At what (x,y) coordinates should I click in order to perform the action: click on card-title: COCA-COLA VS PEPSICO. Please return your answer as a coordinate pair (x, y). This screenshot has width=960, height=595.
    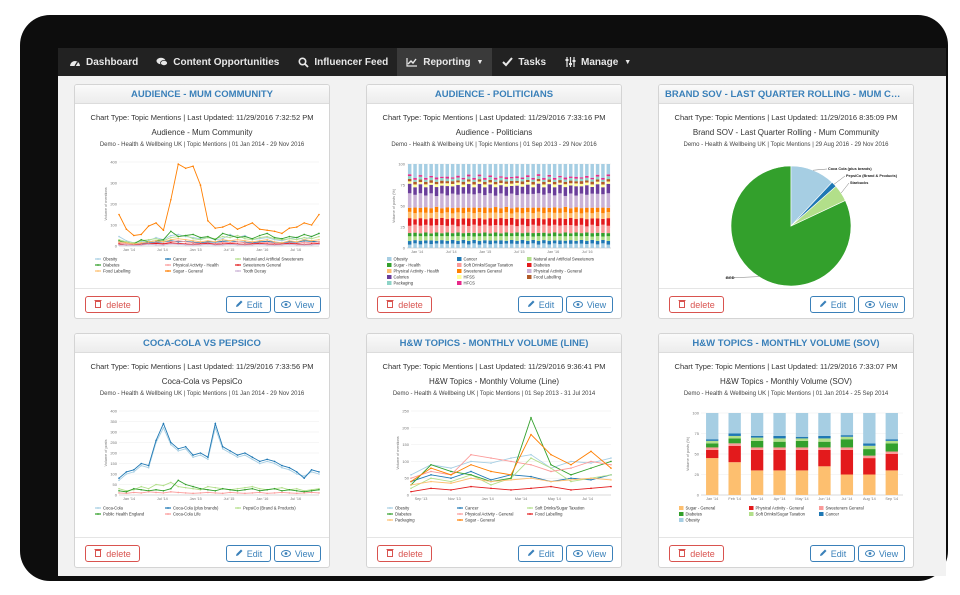
    Looking at the image, I should click on (202, 343).